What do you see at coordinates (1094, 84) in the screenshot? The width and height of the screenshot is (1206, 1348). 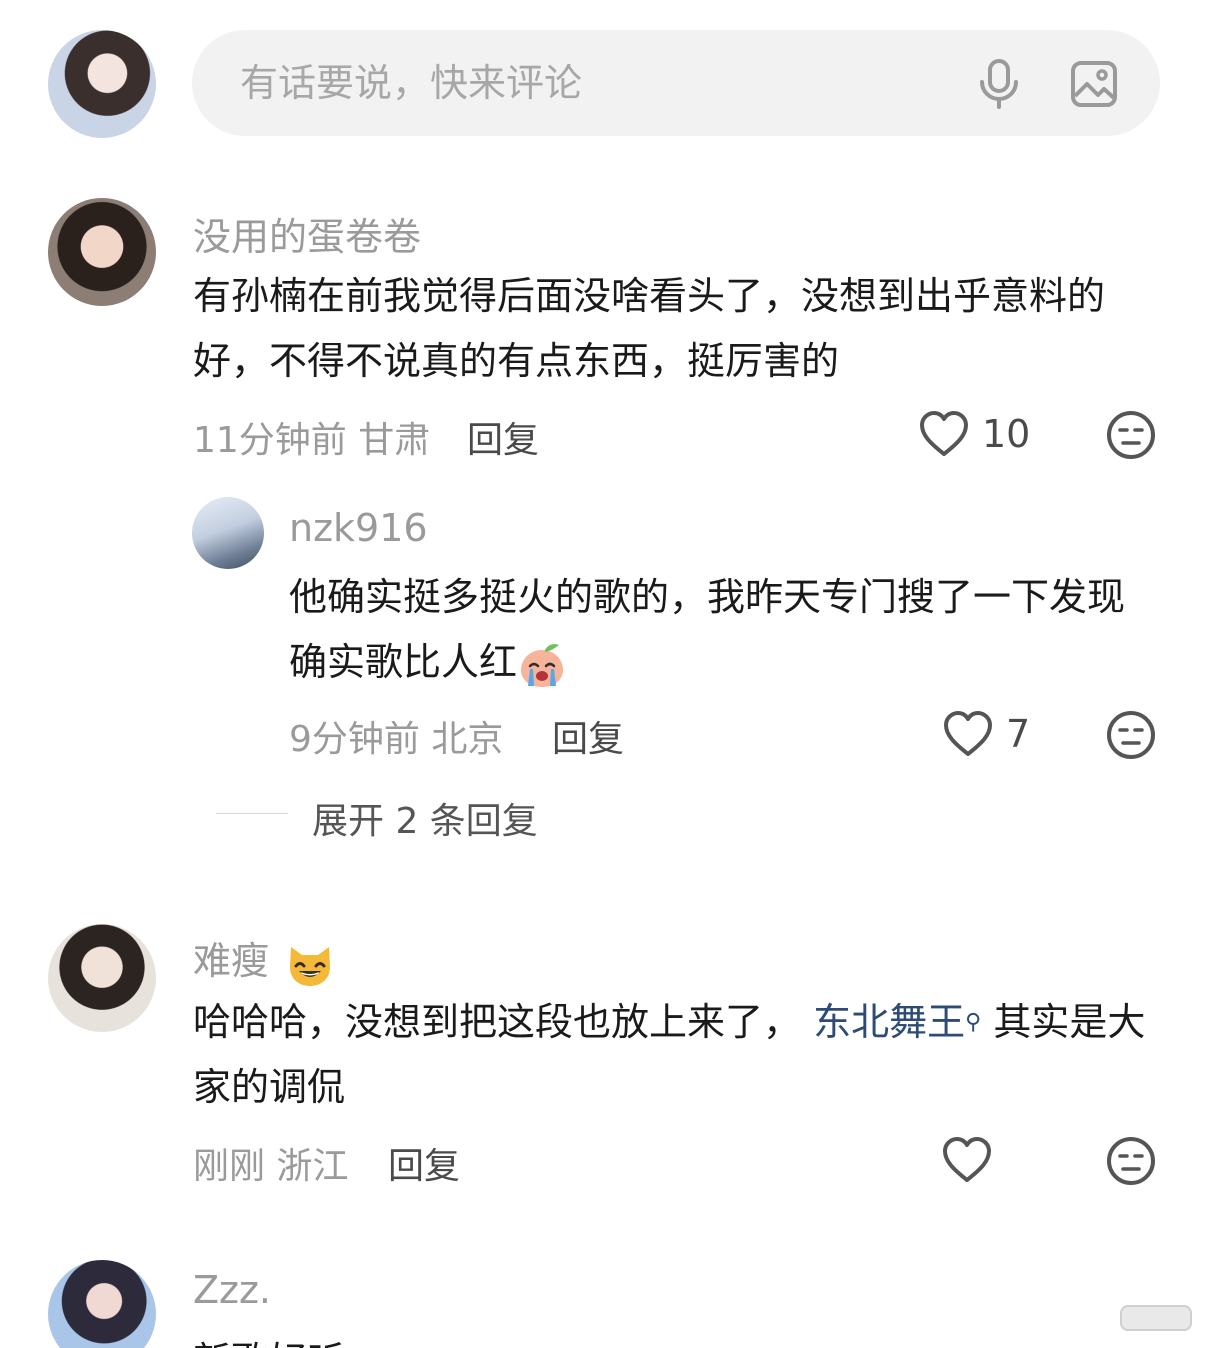 I see `image-icon` at bounding box center [1094, 84].